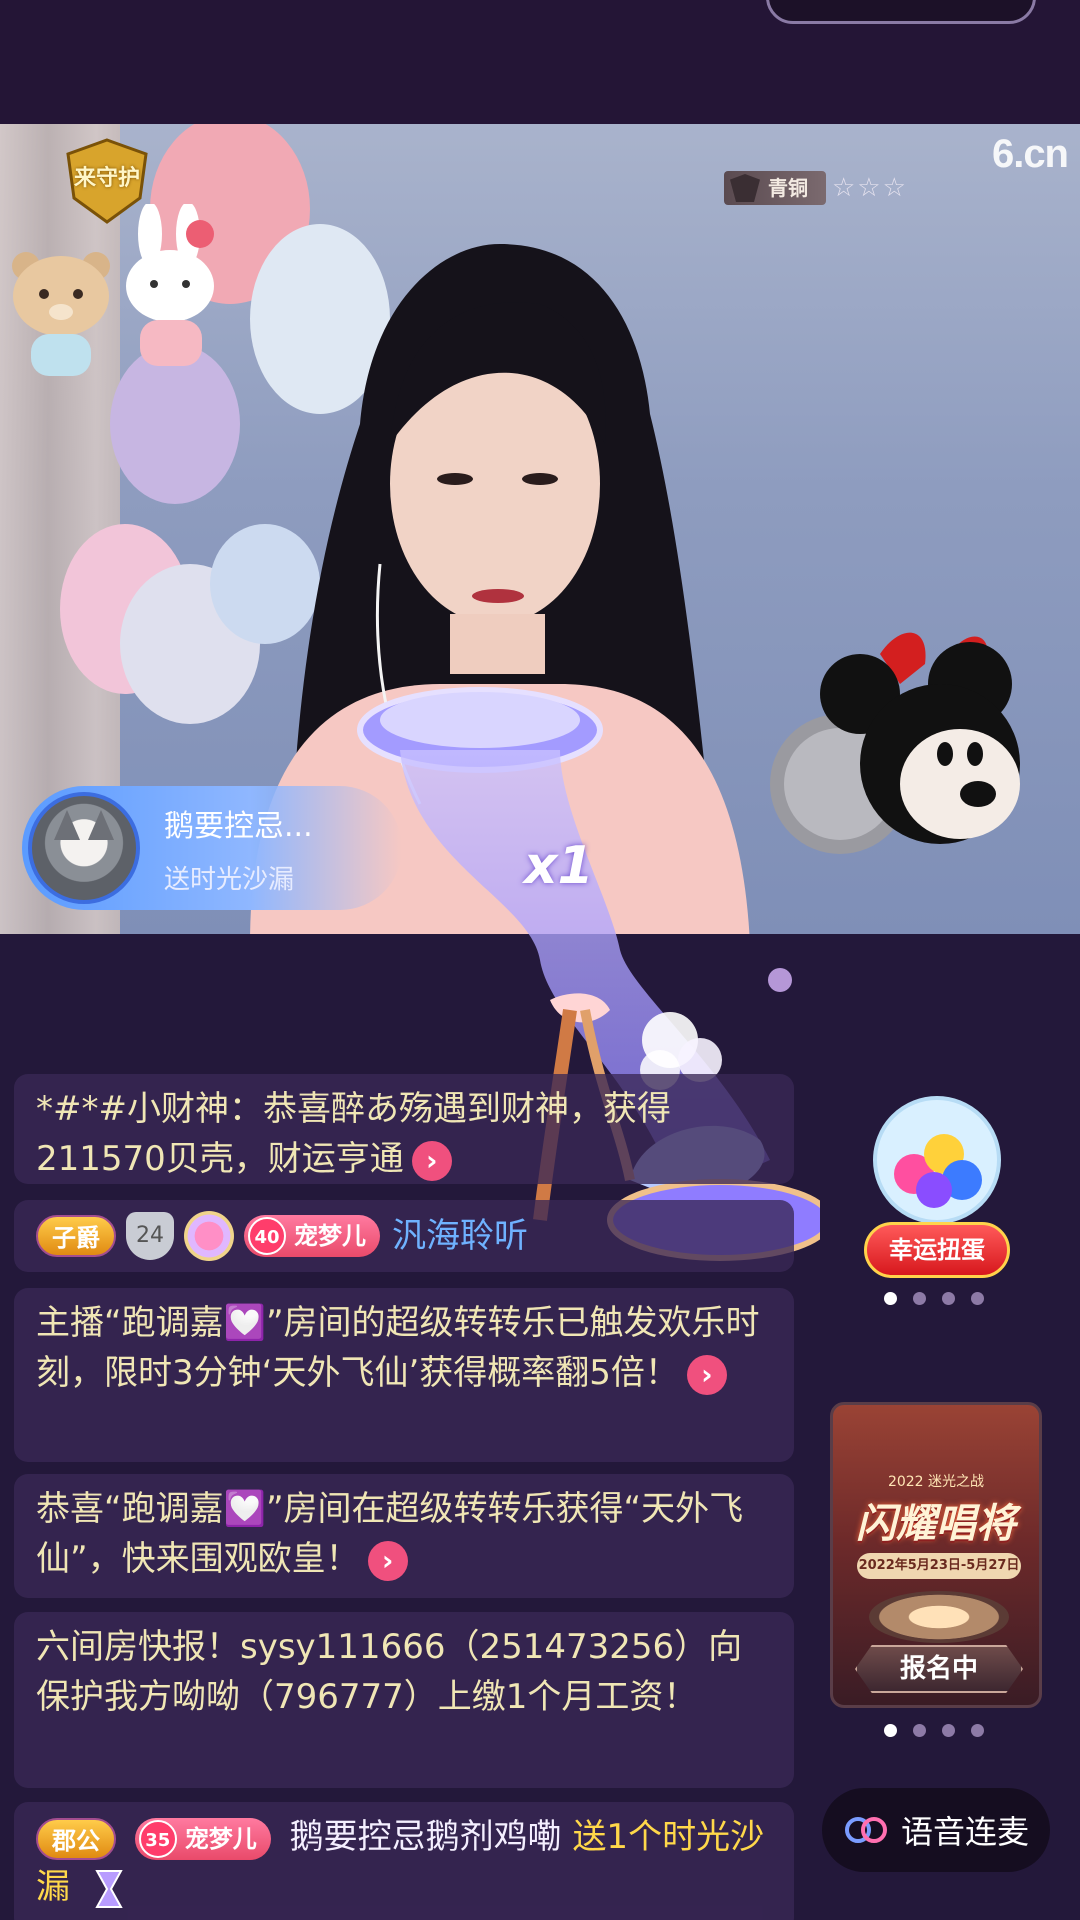  I want to click on shield-level-icon: 24, so click(150, 1236).